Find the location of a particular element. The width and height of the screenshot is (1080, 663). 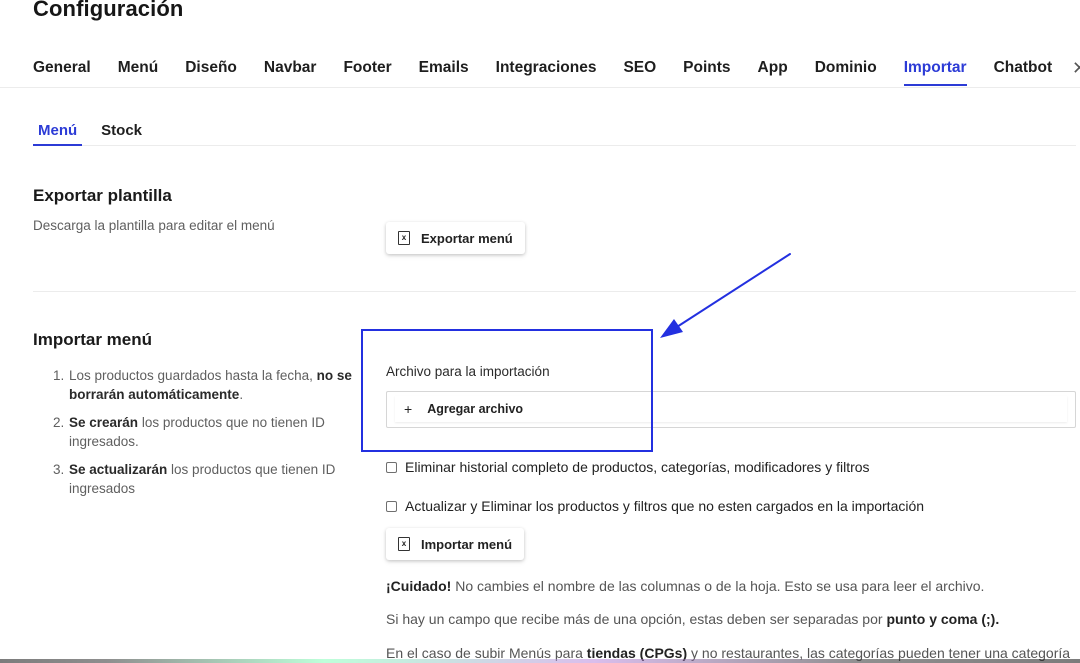

window-bottom-edge is located at coordinates (540, 661).